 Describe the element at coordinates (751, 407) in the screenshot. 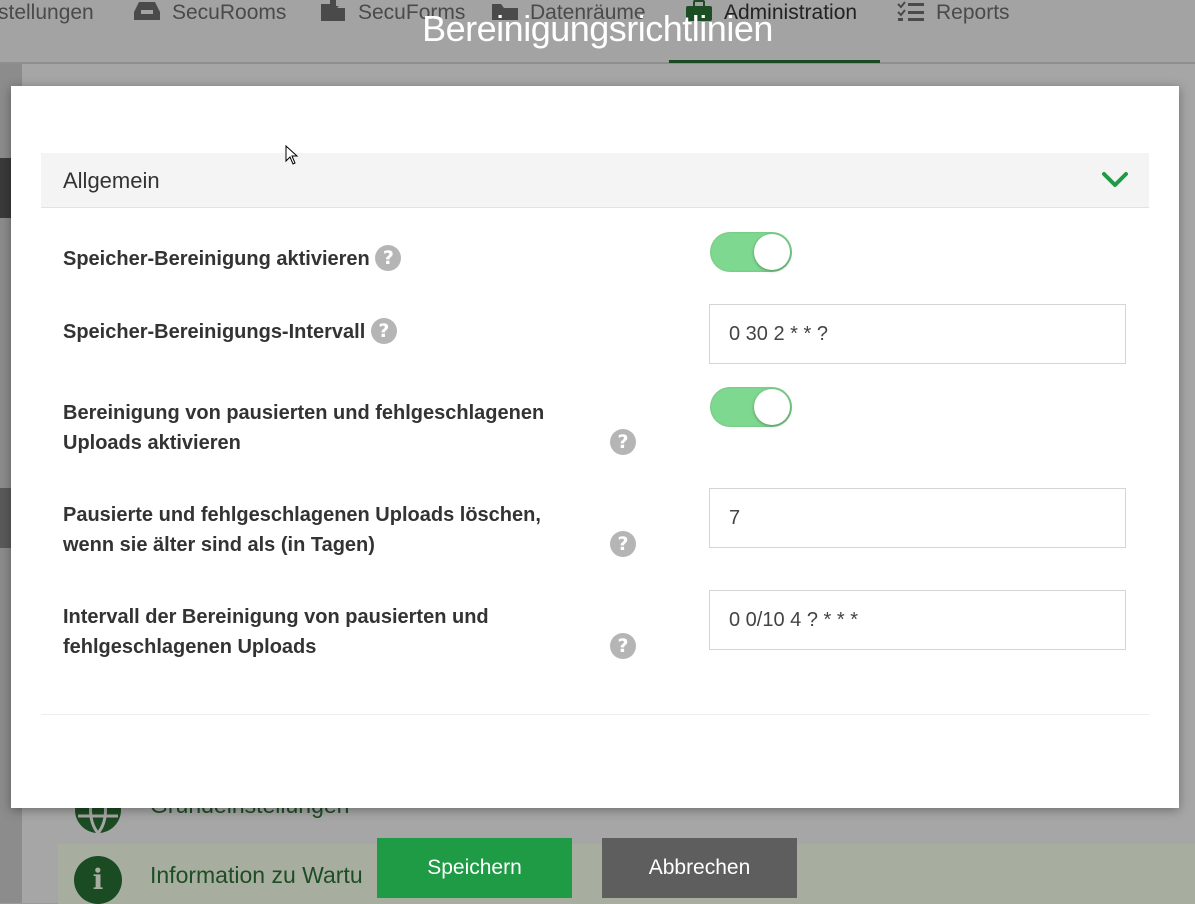

I see `enable-upload-cleanup-toggle` at that location.